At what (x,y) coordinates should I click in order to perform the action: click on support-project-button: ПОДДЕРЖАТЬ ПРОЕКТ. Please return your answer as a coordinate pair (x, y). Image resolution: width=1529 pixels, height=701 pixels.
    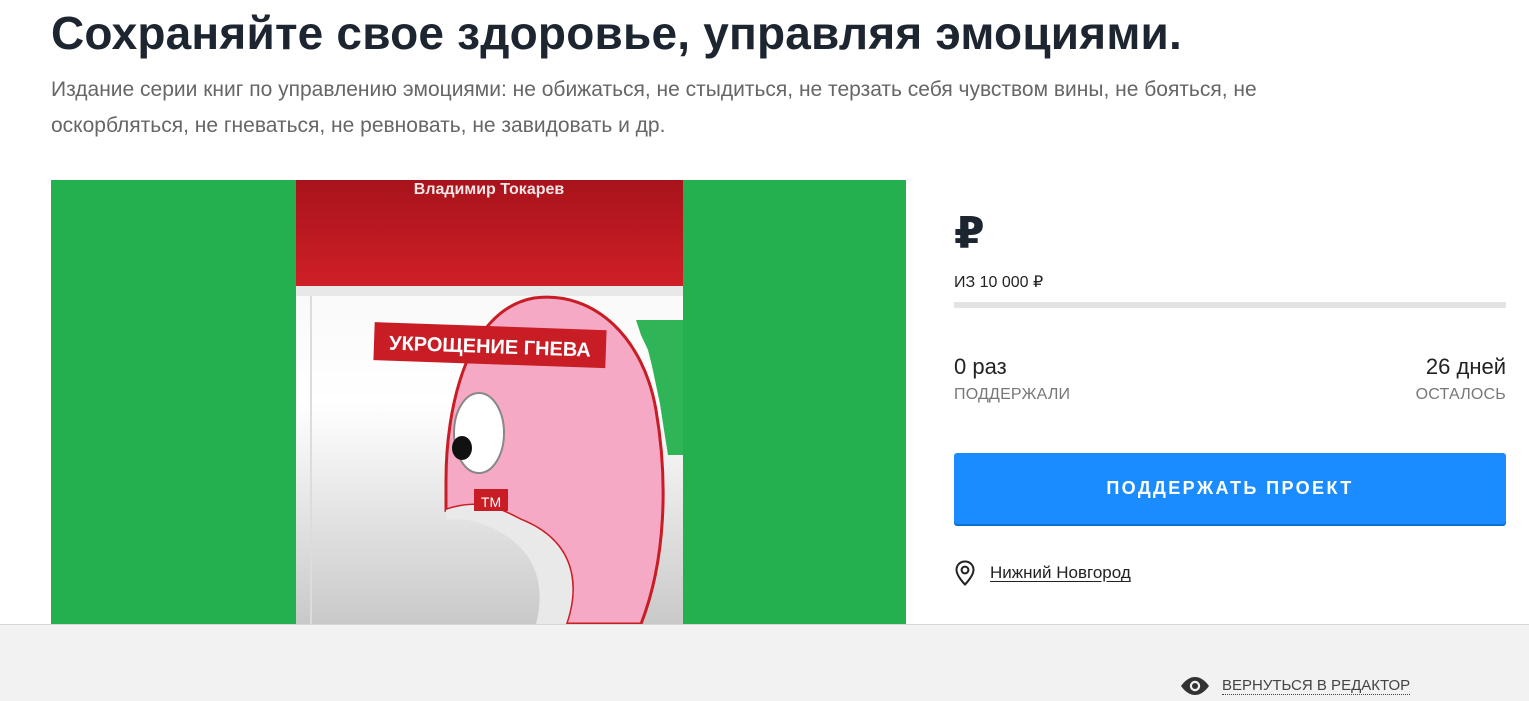
    Looking at the image, I should click on (1230, 488).